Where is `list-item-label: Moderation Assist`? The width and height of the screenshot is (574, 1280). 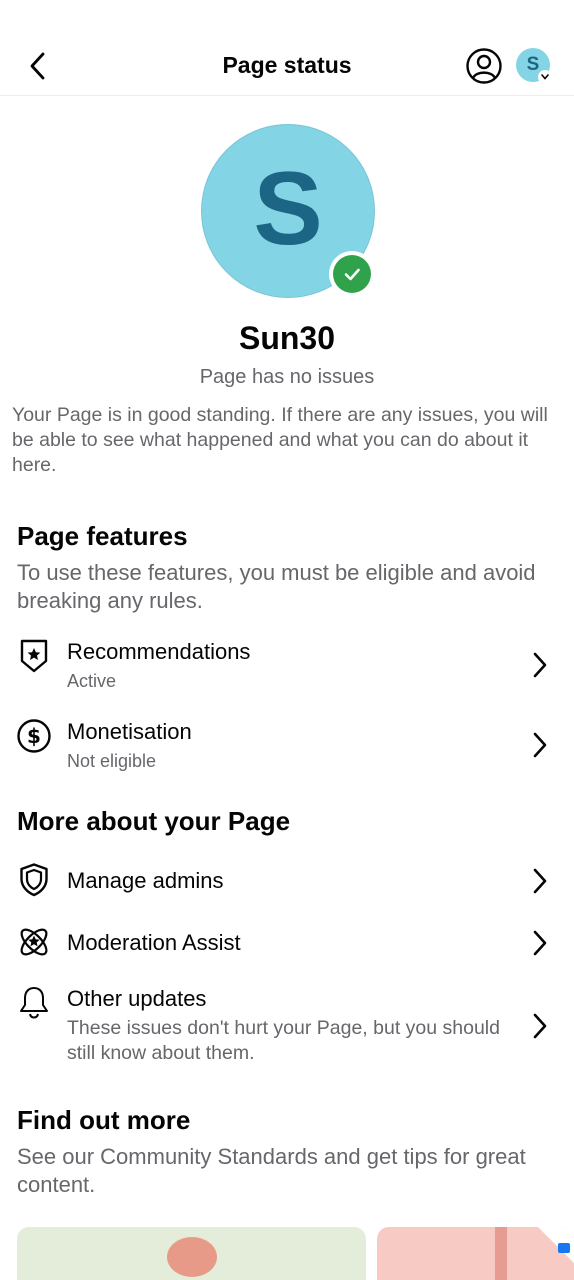
list-item-label: Moderation Assist is located at coordinates (154, 942).